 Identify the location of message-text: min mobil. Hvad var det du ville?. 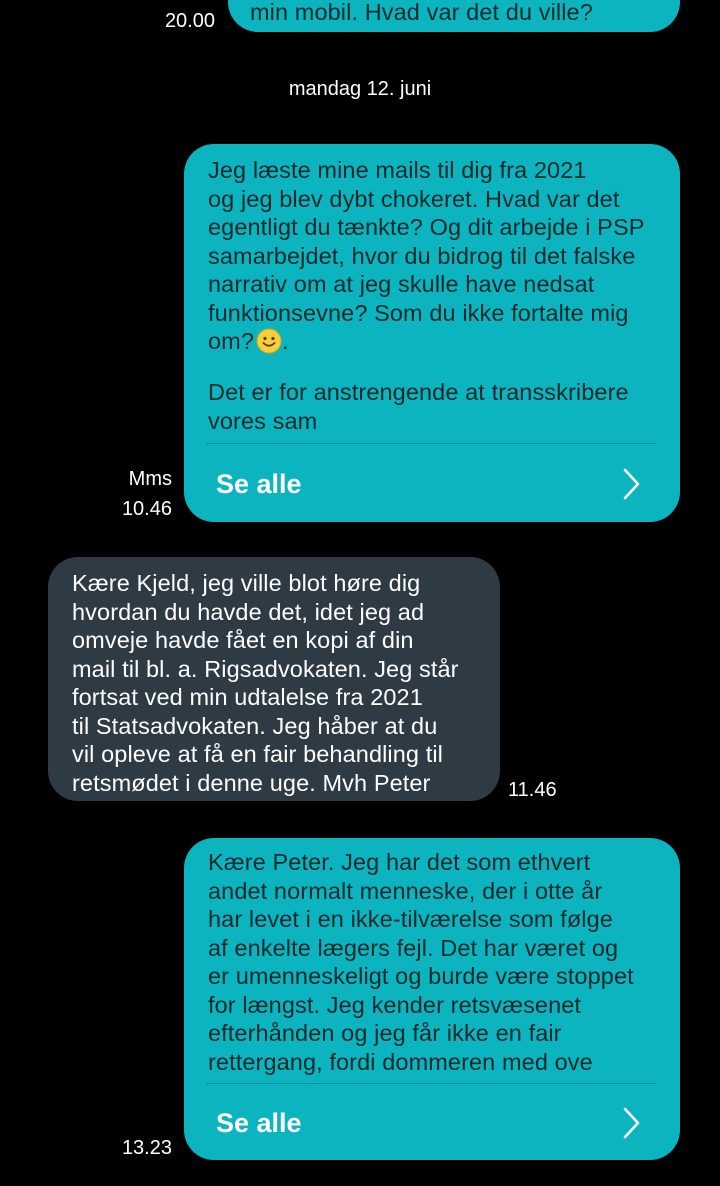
(421, 12).